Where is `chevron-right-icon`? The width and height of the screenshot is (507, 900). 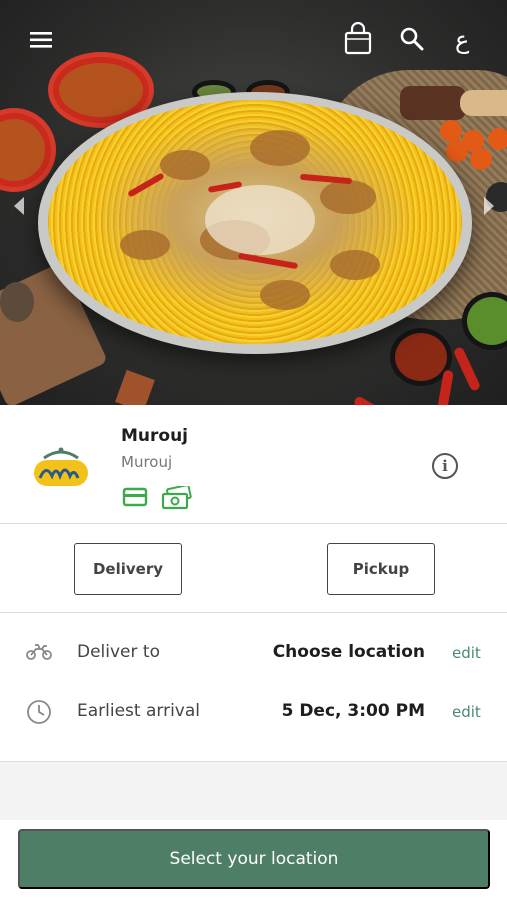 chevron-right-icon is located at coordinates (489, 208).